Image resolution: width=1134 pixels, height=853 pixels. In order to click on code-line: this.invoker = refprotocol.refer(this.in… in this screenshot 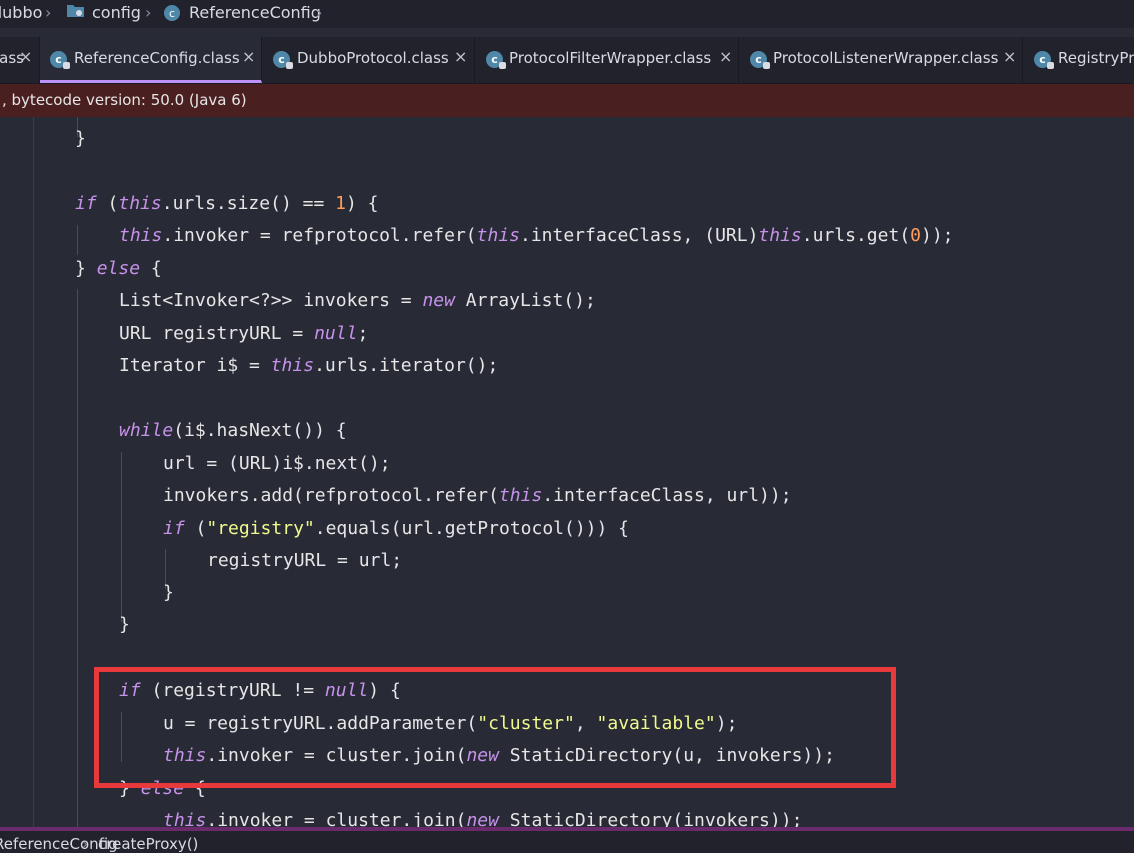, I will do `click(536, 235)`.